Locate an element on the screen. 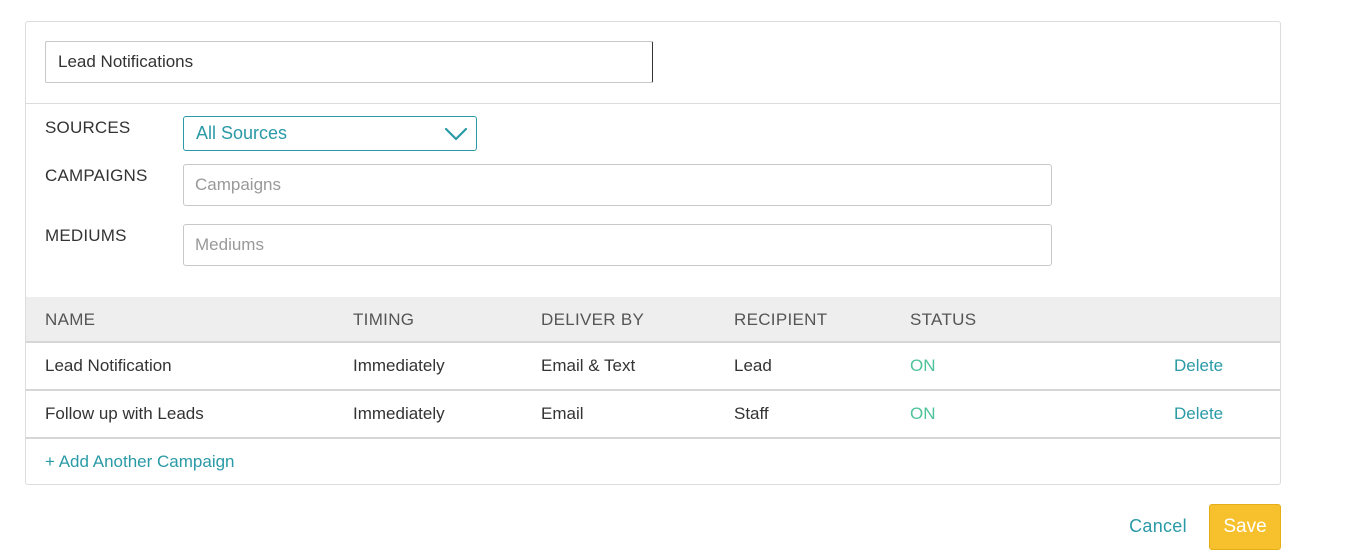 The height and width of the screenshot is (560, 1351). row-deliver-by: Email & Text is located at coordinates (588, 365).